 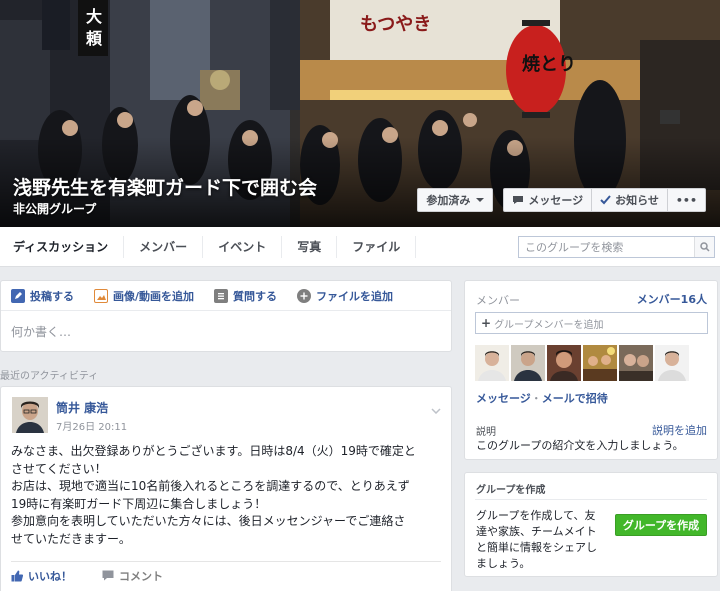 What do you see at coordinates (580, 445) in the screenshot?
I see `description-text: このグループの紹介文を入力しましょう。` at bounding box center [580, 445].